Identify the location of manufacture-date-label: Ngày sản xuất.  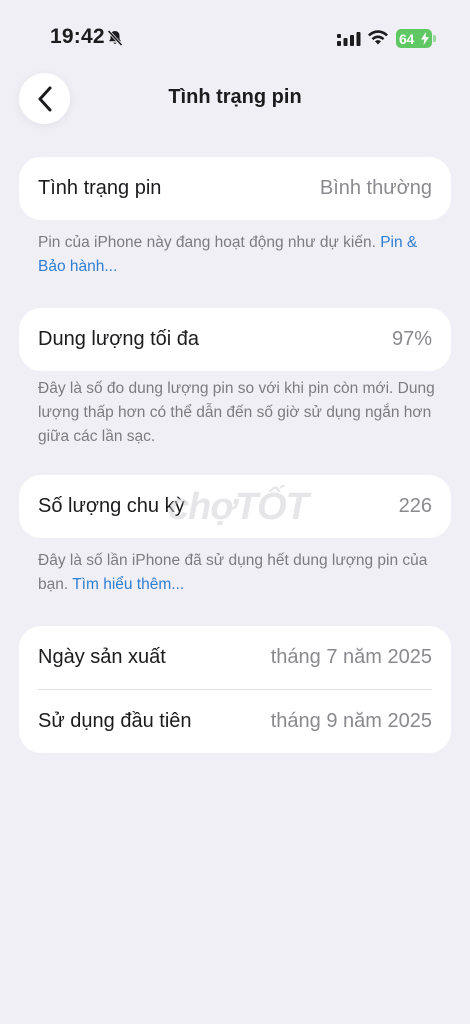
(102, 657).